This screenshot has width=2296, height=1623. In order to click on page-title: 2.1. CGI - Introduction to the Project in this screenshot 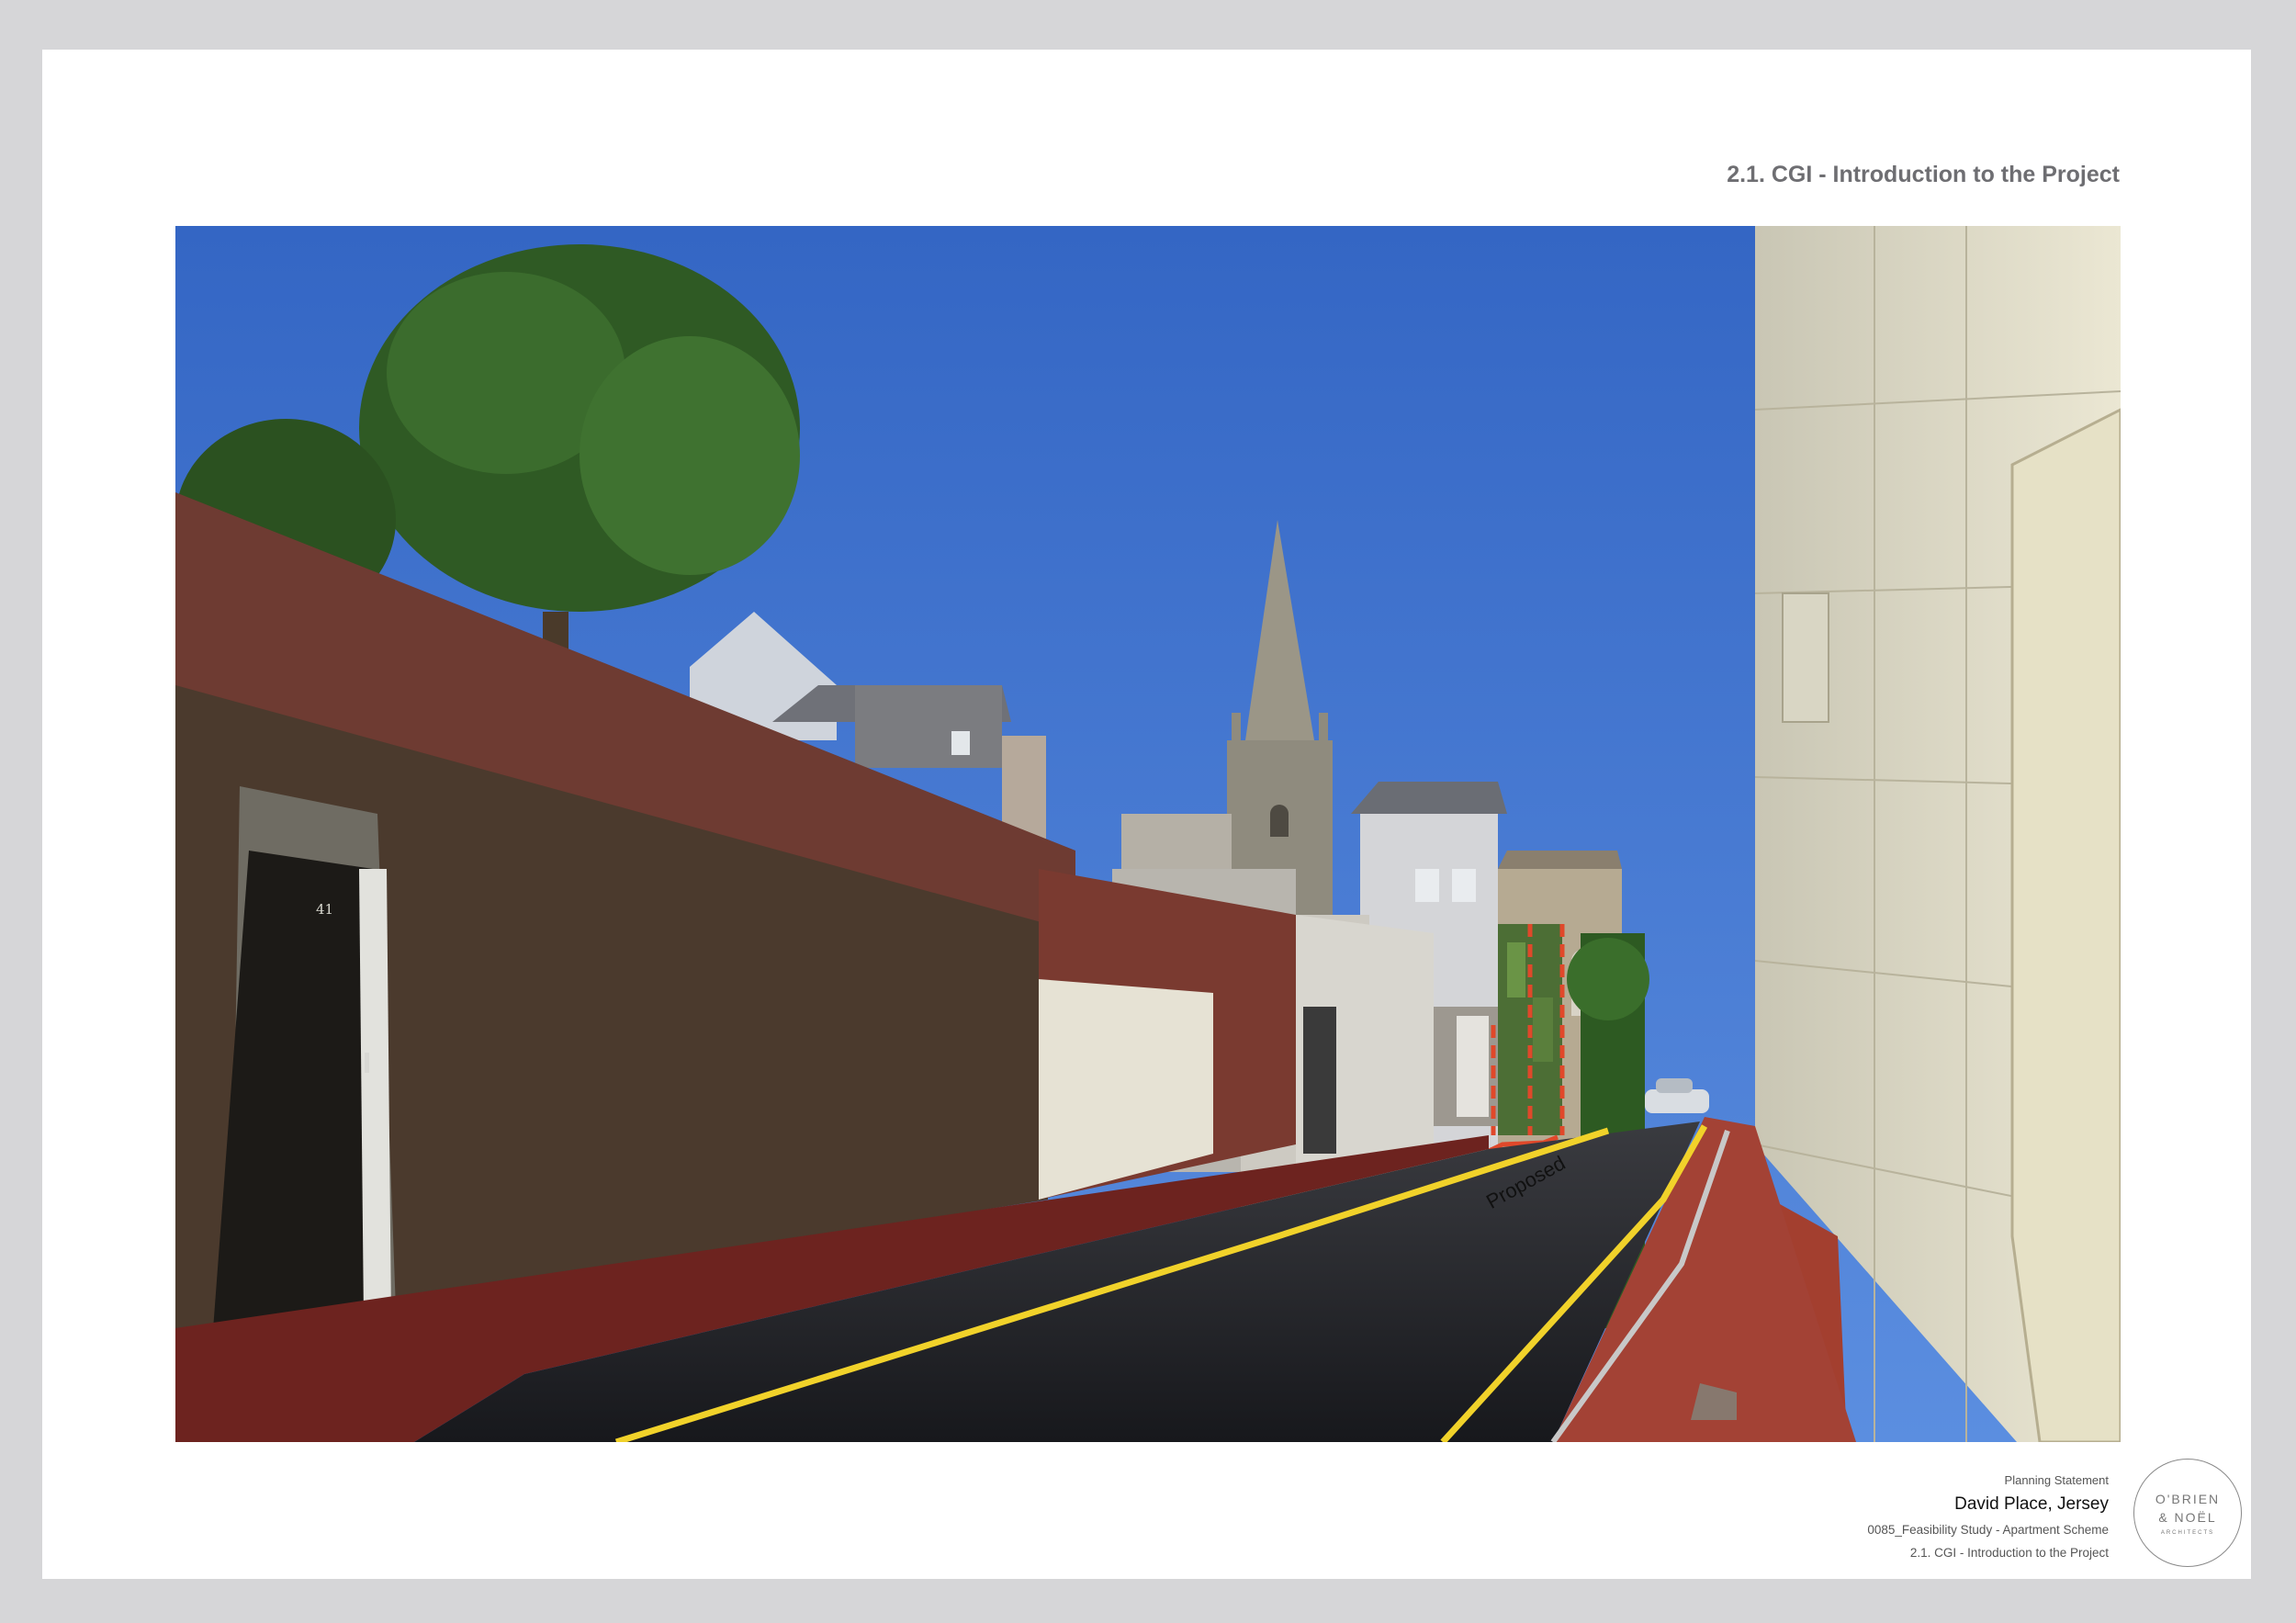, I will do `click(1923, 174)`.